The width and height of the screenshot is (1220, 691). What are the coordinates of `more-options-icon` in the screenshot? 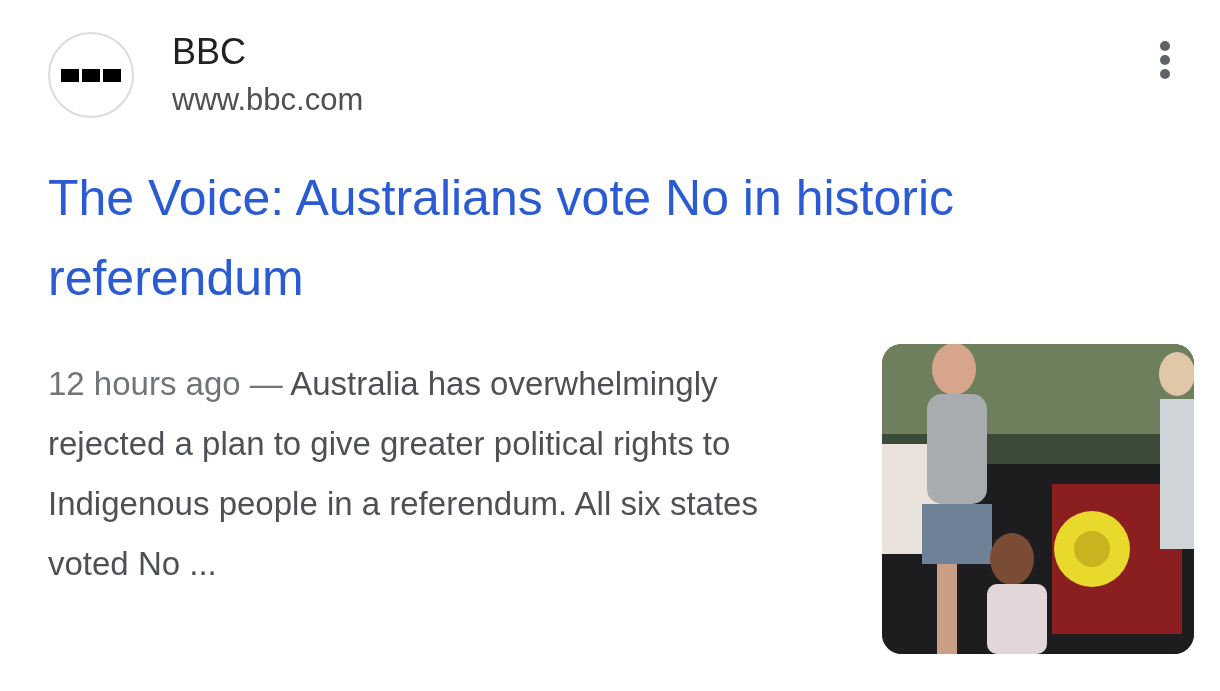 It's located at (1165, 60).